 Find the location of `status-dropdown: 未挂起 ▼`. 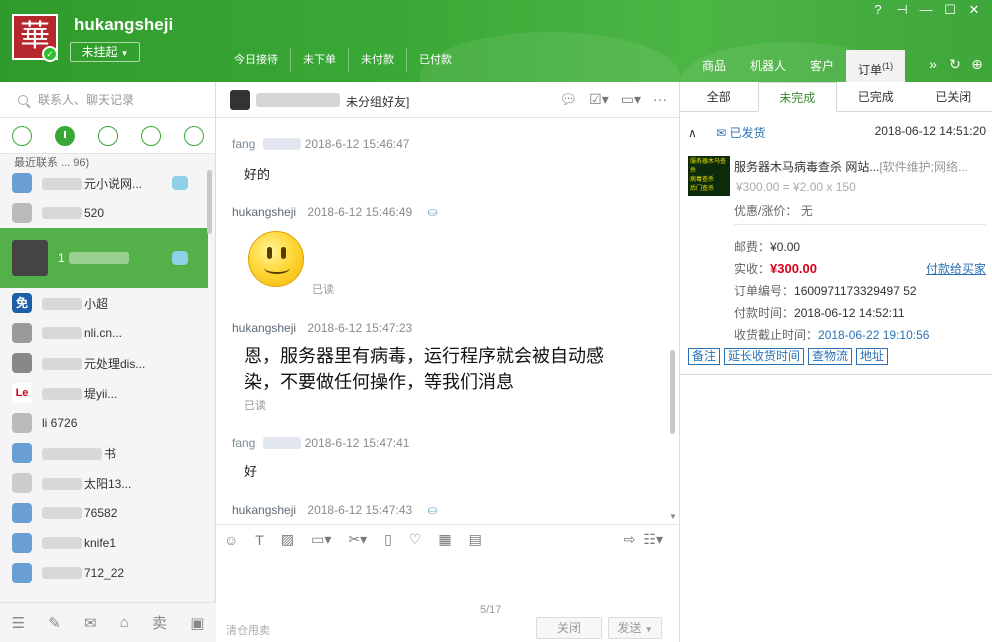

status-dropdown: 未挂起 ▼ is located at coordinates (105, 52).